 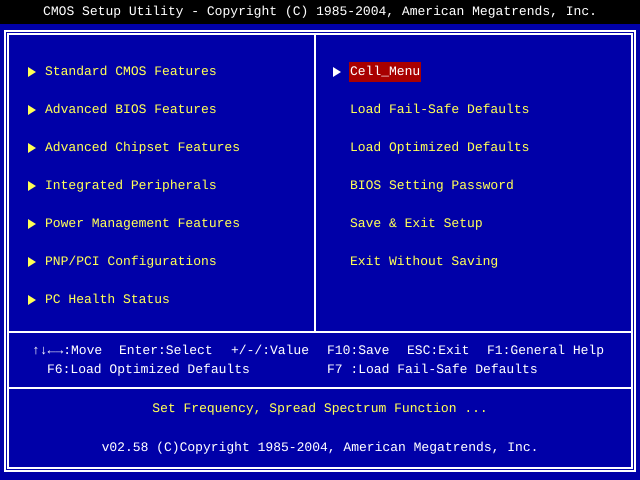 What do you see at coordinates (131, 186) in the screenshot?
I see `menu-item: Integrated Peripherals` at bounding box center [131, 186].